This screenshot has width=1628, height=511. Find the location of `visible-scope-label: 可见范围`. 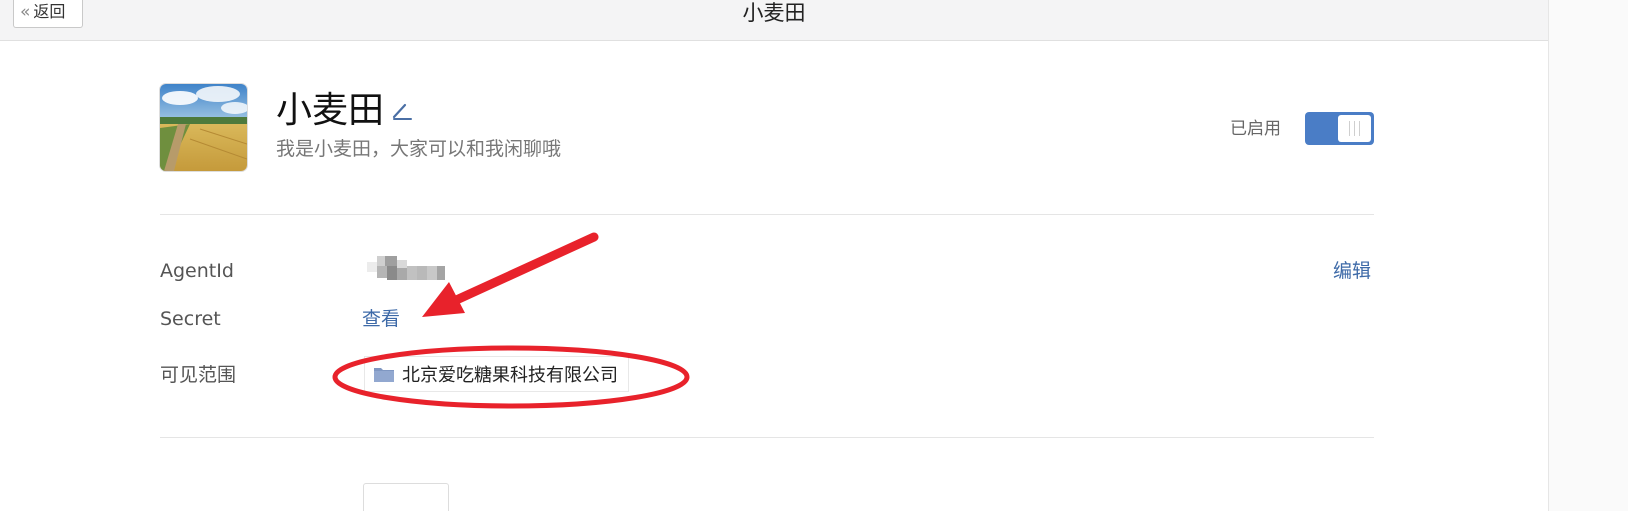

visible-scope-label: 可见范围 is located at coordinates (198, 375).